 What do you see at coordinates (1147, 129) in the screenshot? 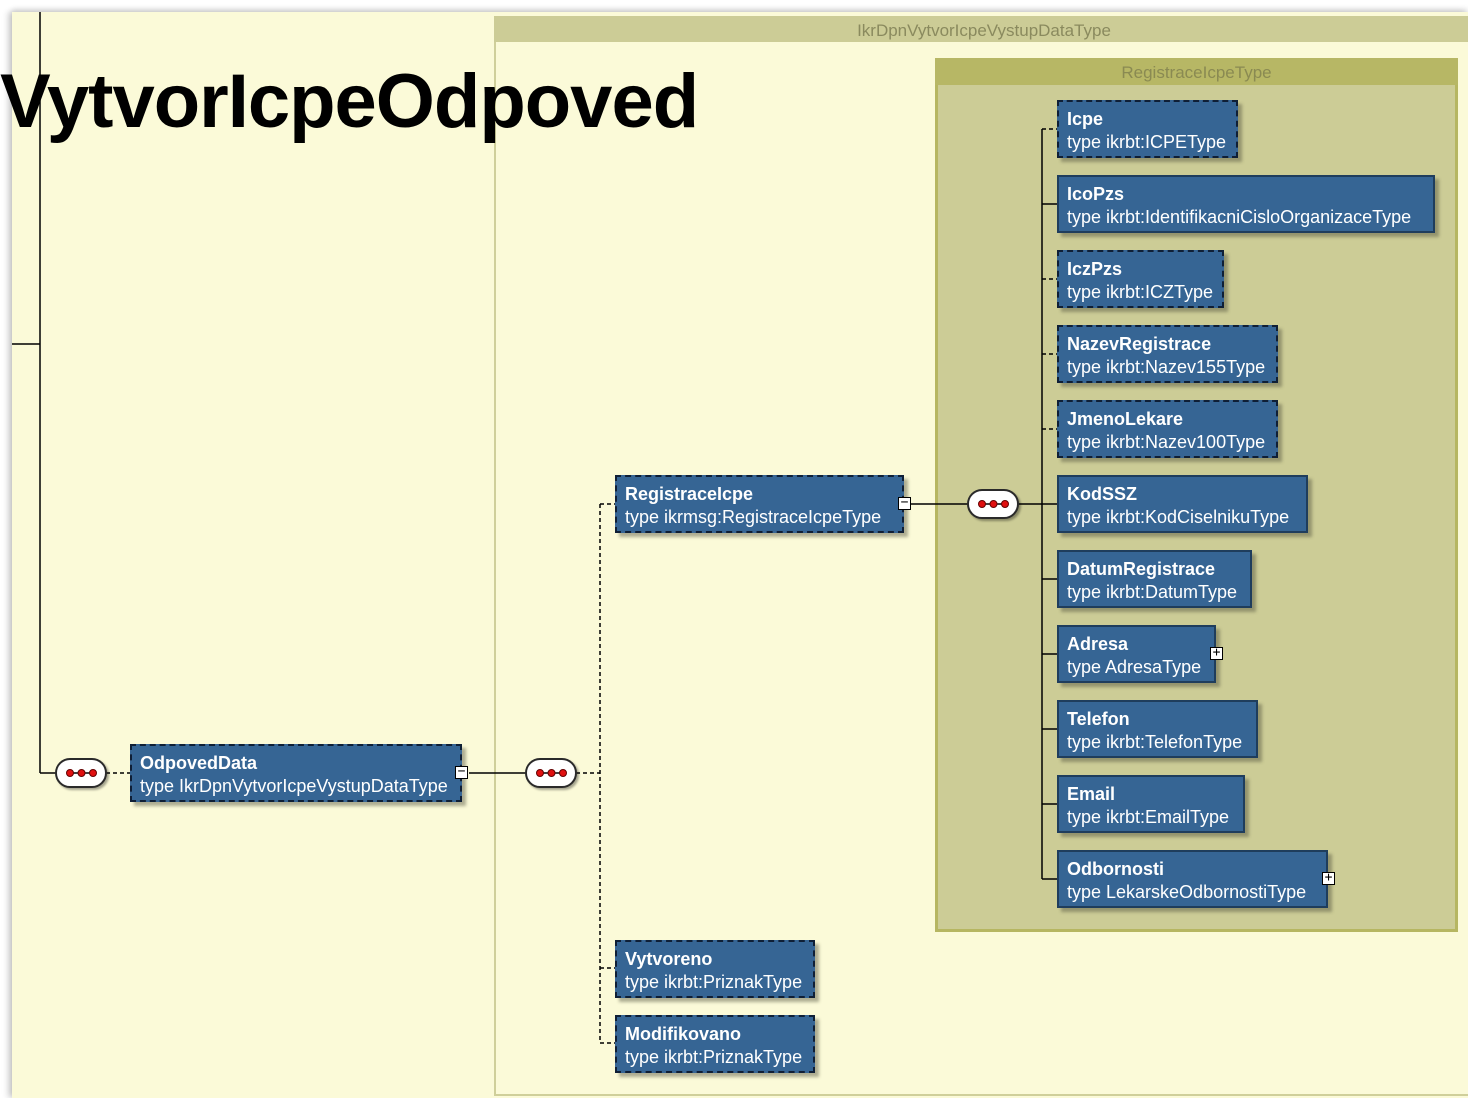
I see `element-icpe: Icpe type ikrbt:ICPEType` at bounding box center [1147, 129].